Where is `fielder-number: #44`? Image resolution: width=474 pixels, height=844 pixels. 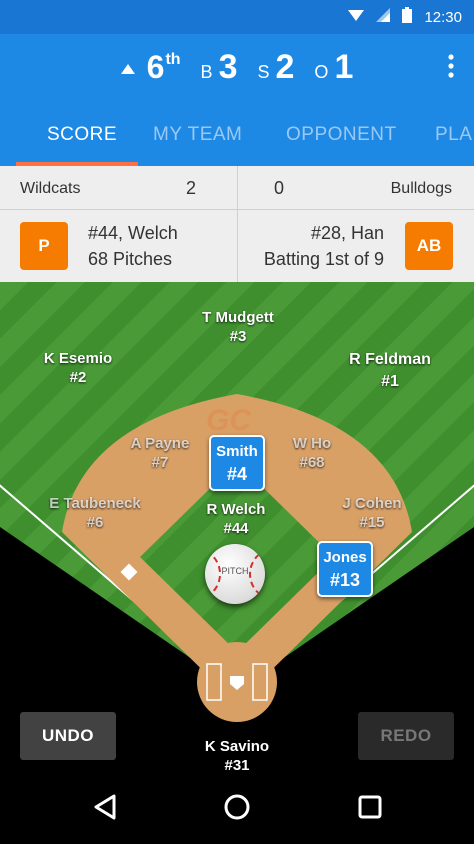
fielder-number: #44 is located at coordinates (236, 528).